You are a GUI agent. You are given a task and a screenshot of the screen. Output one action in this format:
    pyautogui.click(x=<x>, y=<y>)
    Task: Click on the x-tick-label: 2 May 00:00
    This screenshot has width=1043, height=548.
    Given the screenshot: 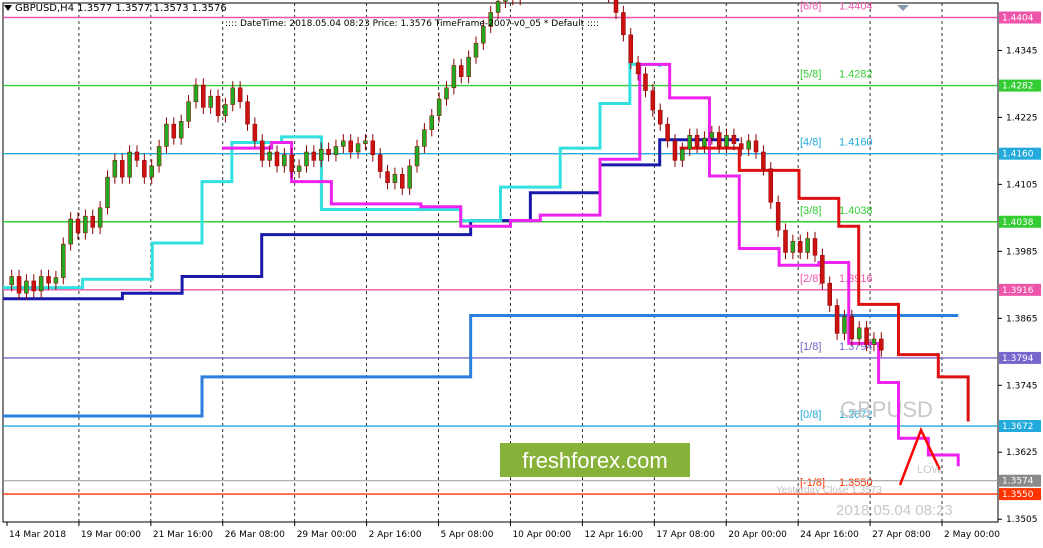 What is the action you would take?
    pyautogui.click(x=972, y=535)
    